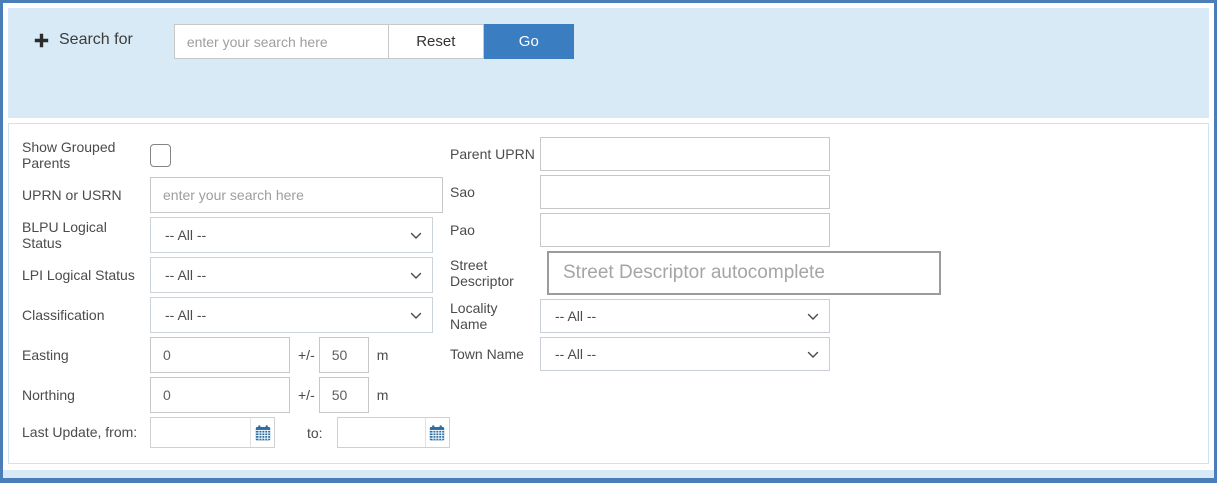 This screenshot has height=483, width=1217. I want to click on uprn-usrn-row: UPRN or USRN, so click(236, 195).